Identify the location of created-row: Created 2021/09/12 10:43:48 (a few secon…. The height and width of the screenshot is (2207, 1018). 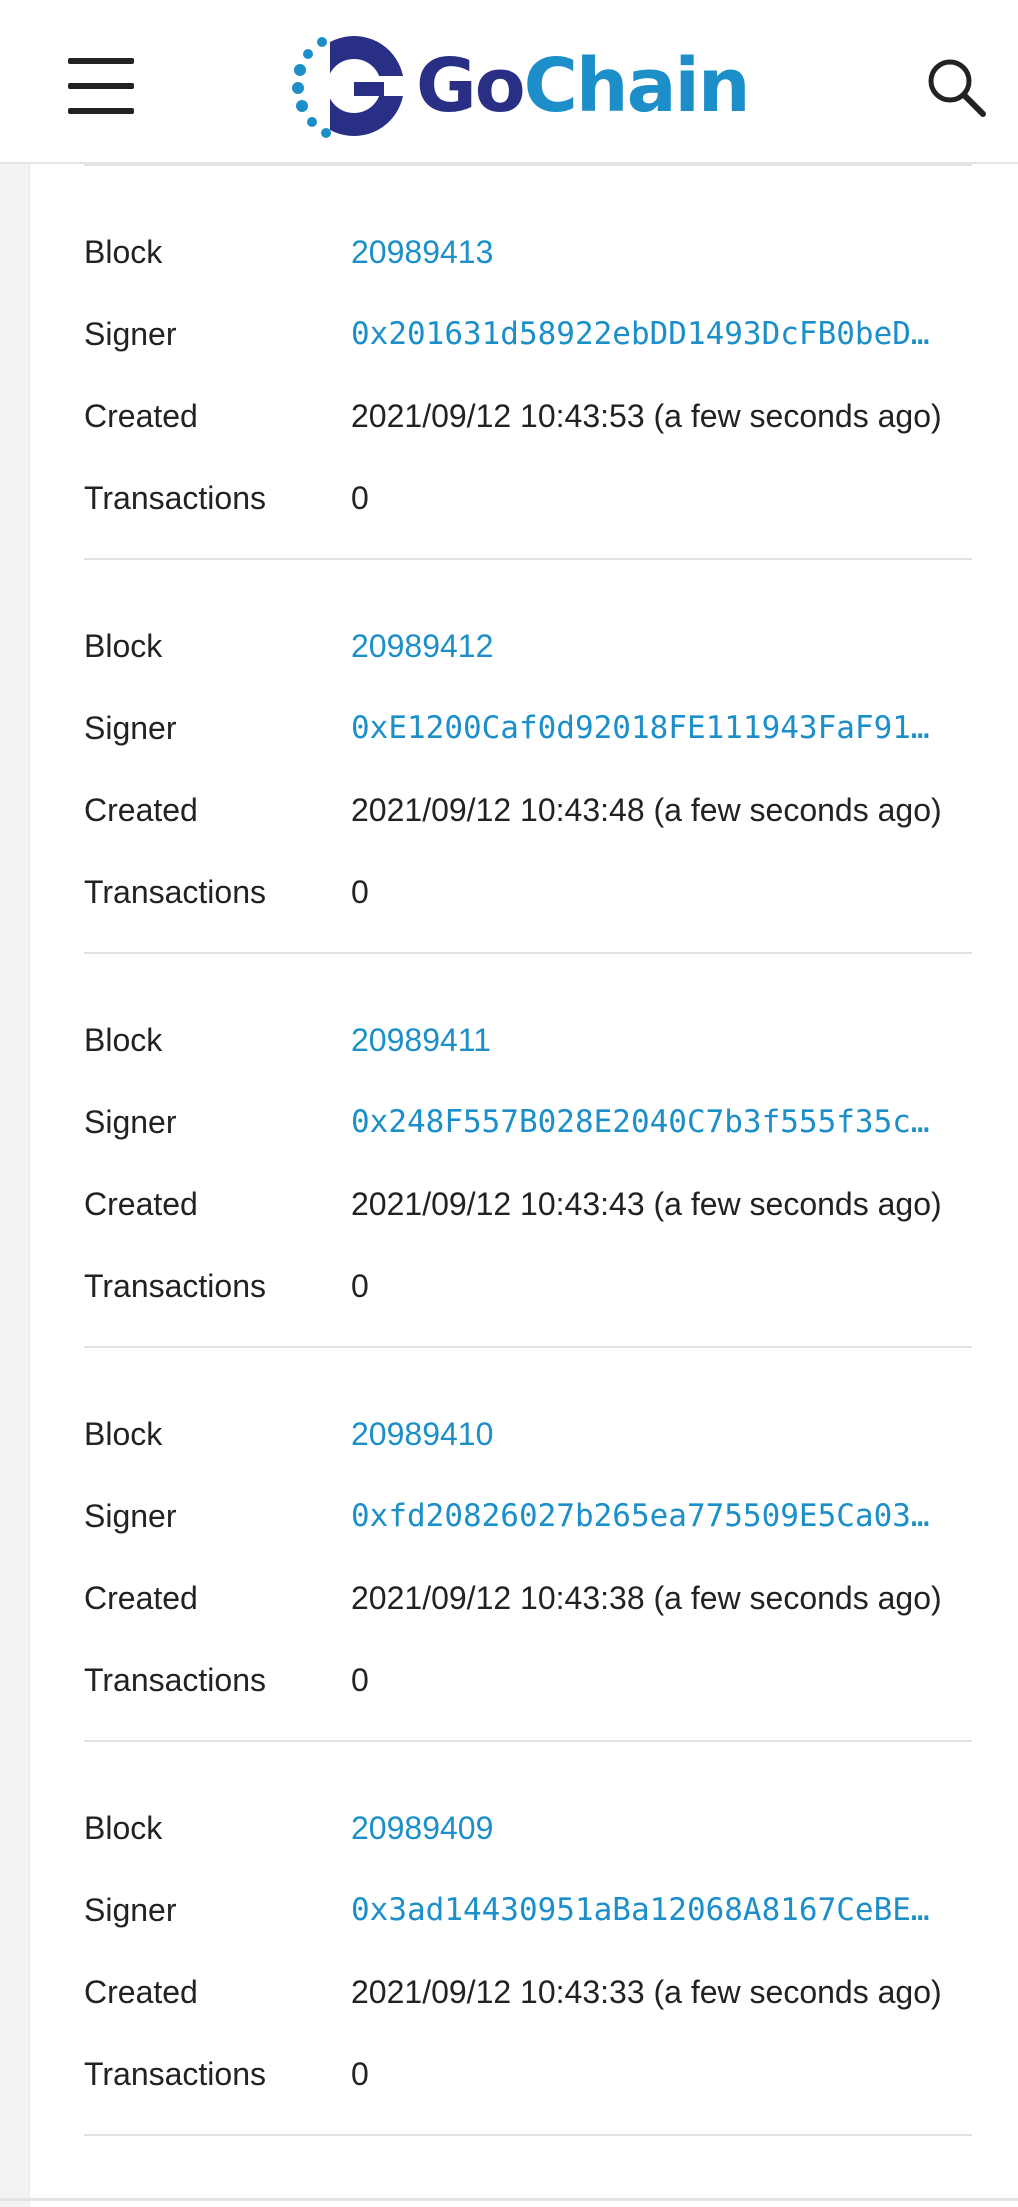
(528, 810).